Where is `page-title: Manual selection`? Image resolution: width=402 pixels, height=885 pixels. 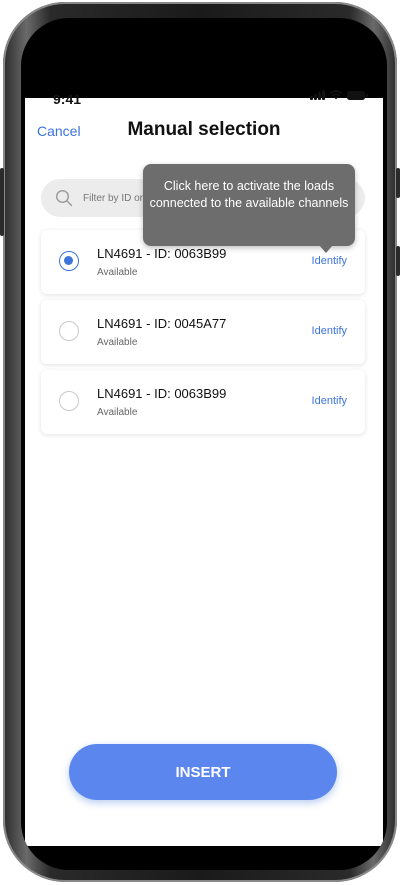
page-title: Manual selection is located at coordinates (204, 129).